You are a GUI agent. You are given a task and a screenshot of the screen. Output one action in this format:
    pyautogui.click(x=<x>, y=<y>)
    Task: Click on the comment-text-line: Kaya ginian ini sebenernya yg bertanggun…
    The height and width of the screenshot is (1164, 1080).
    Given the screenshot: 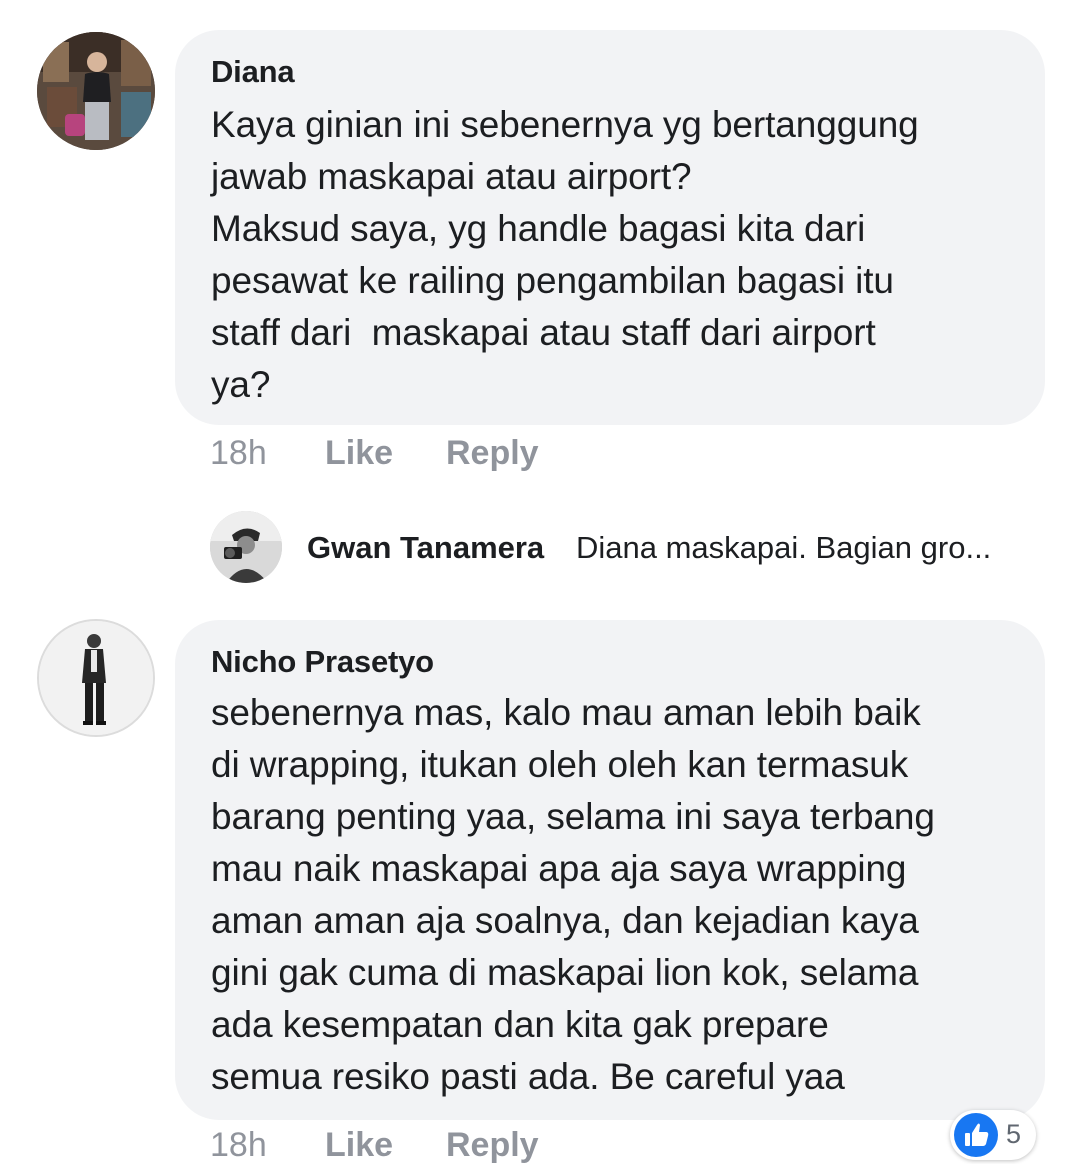 What is the action you would take?
    pyautogui.click(x=565, y=124)
    